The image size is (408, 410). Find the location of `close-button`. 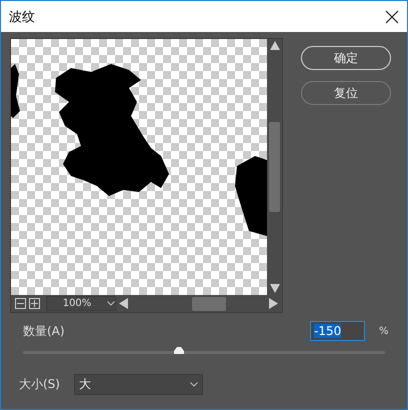

close-button is located at coordinates (392, 17).